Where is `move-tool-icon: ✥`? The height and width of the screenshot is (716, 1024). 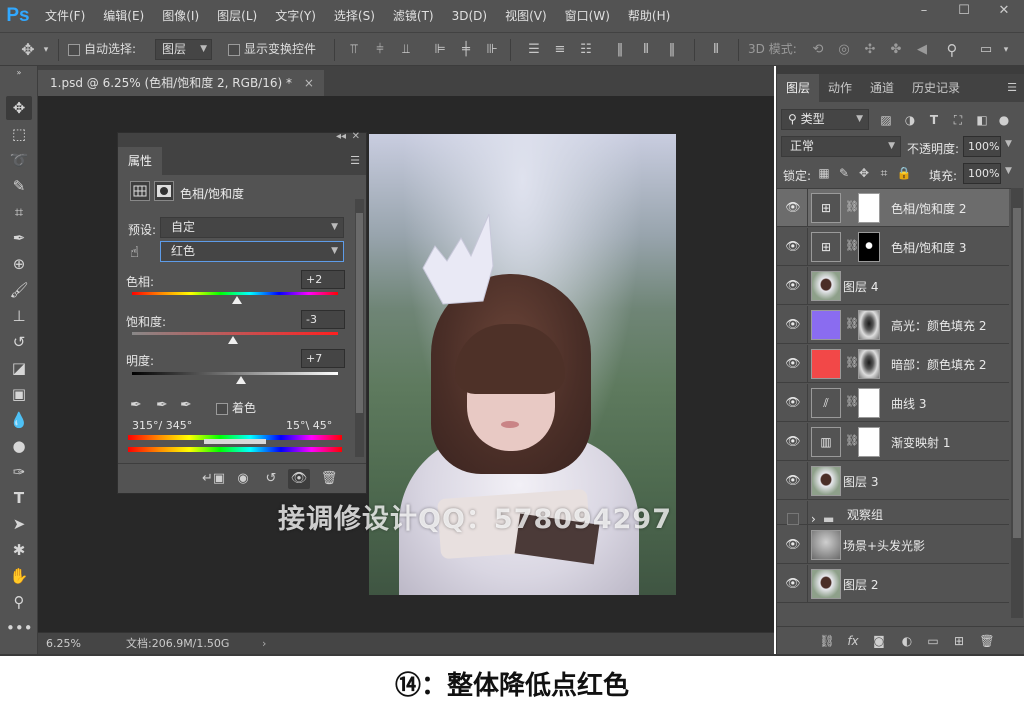 move-tool-icon: ✥ is located at coordinates (19, 108).